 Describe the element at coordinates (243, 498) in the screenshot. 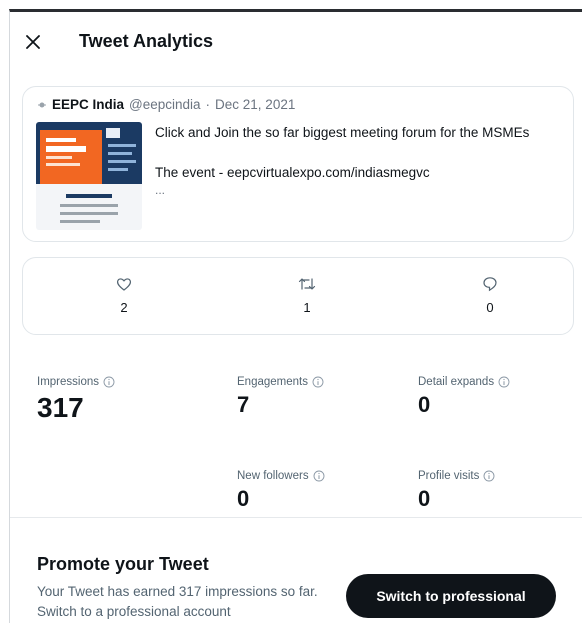

I see `new-followers-value: 0` at that location.